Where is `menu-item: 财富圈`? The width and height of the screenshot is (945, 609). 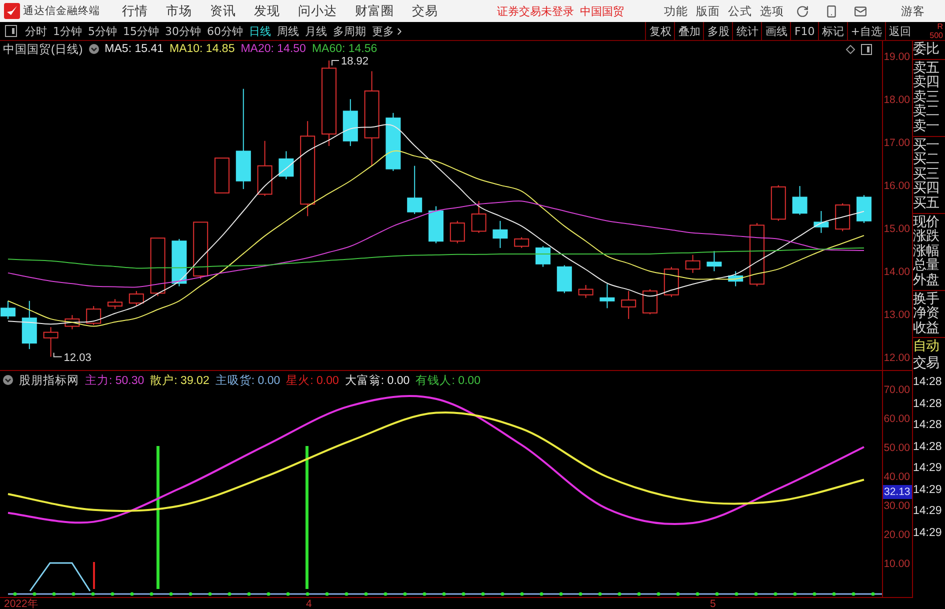 menu-item: 财富圈 is located at coordinates (374, 11).